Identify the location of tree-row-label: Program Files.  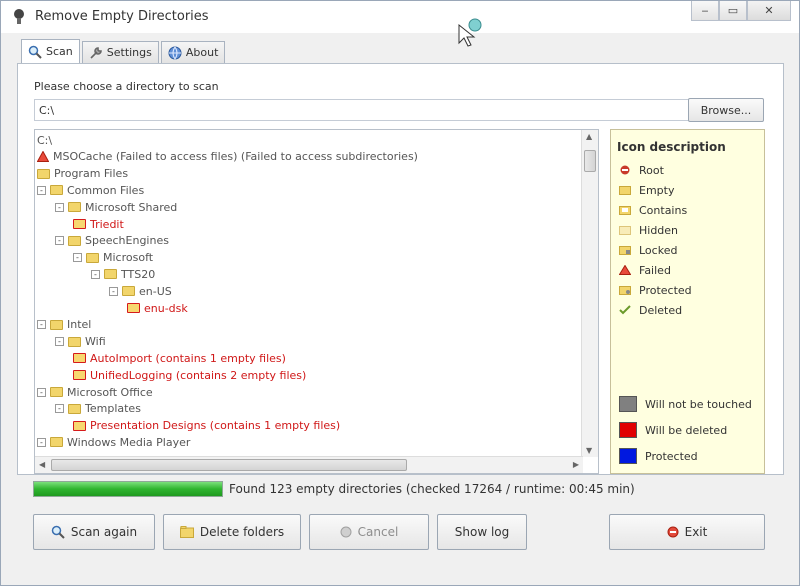
(91, 174).